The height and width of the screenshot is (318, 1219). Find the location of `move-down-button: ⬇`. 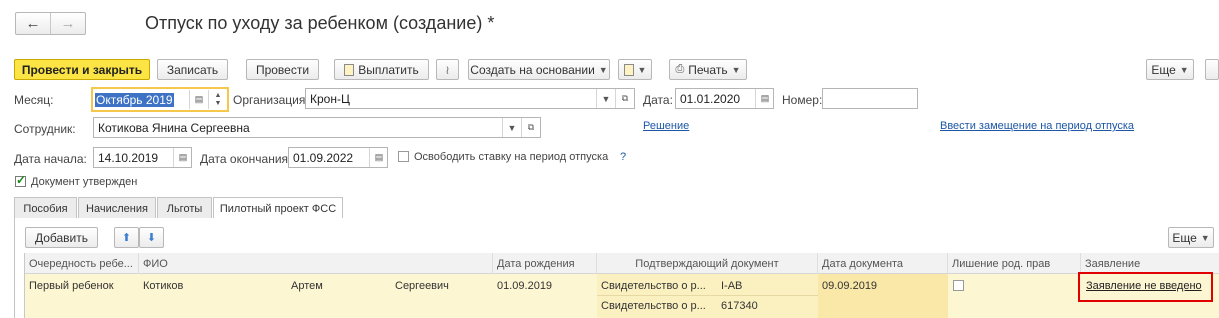

move-down-button: ⬇ is located at coordinates (151, 237).